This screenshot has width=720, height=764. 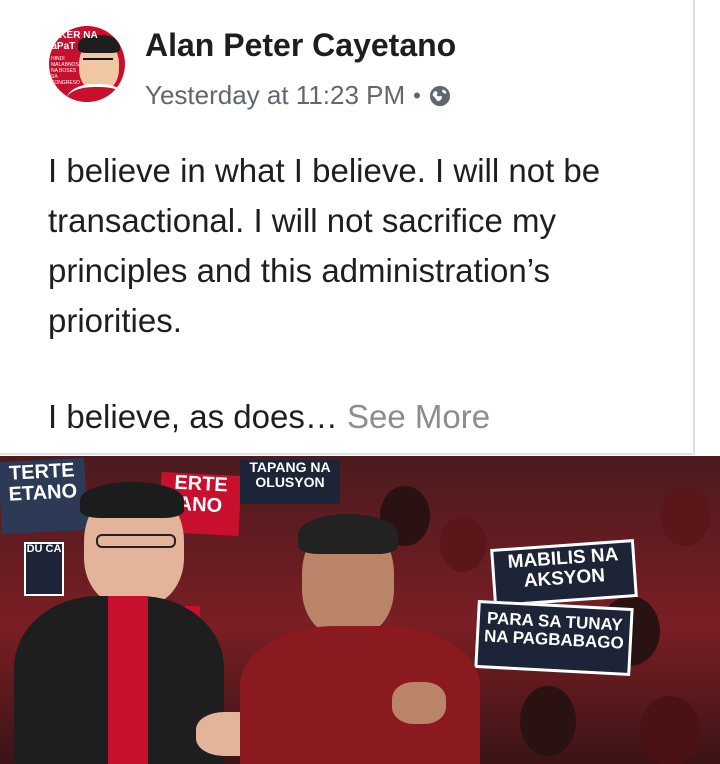 What do you see at coordinates (96, 93) in the screenshot?
I see `avatar-shirt` at bounding box center [96, 93].